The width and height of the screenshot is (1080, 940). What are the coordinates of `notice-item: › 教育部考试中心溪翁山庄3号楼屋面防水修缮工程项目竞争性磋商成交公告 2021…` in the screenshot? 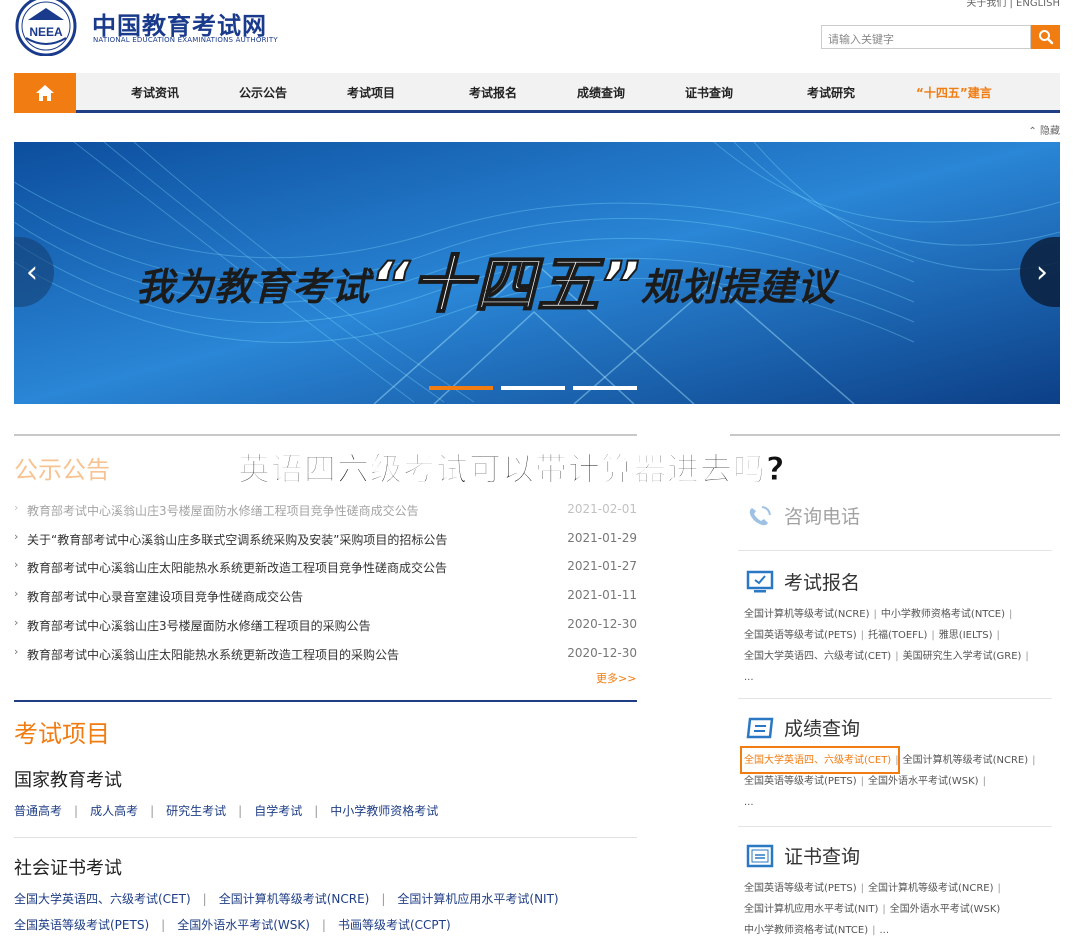 It's located at (325, 510).